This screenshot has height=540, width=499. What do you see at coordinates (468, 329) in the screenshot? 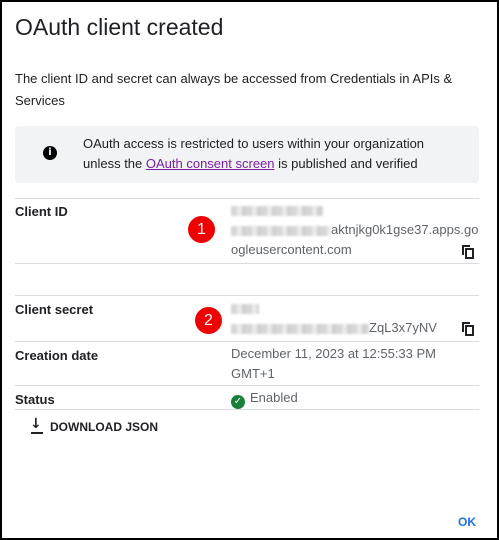
I see `copy-client-secret-icon` at bounding box center [468, 329].